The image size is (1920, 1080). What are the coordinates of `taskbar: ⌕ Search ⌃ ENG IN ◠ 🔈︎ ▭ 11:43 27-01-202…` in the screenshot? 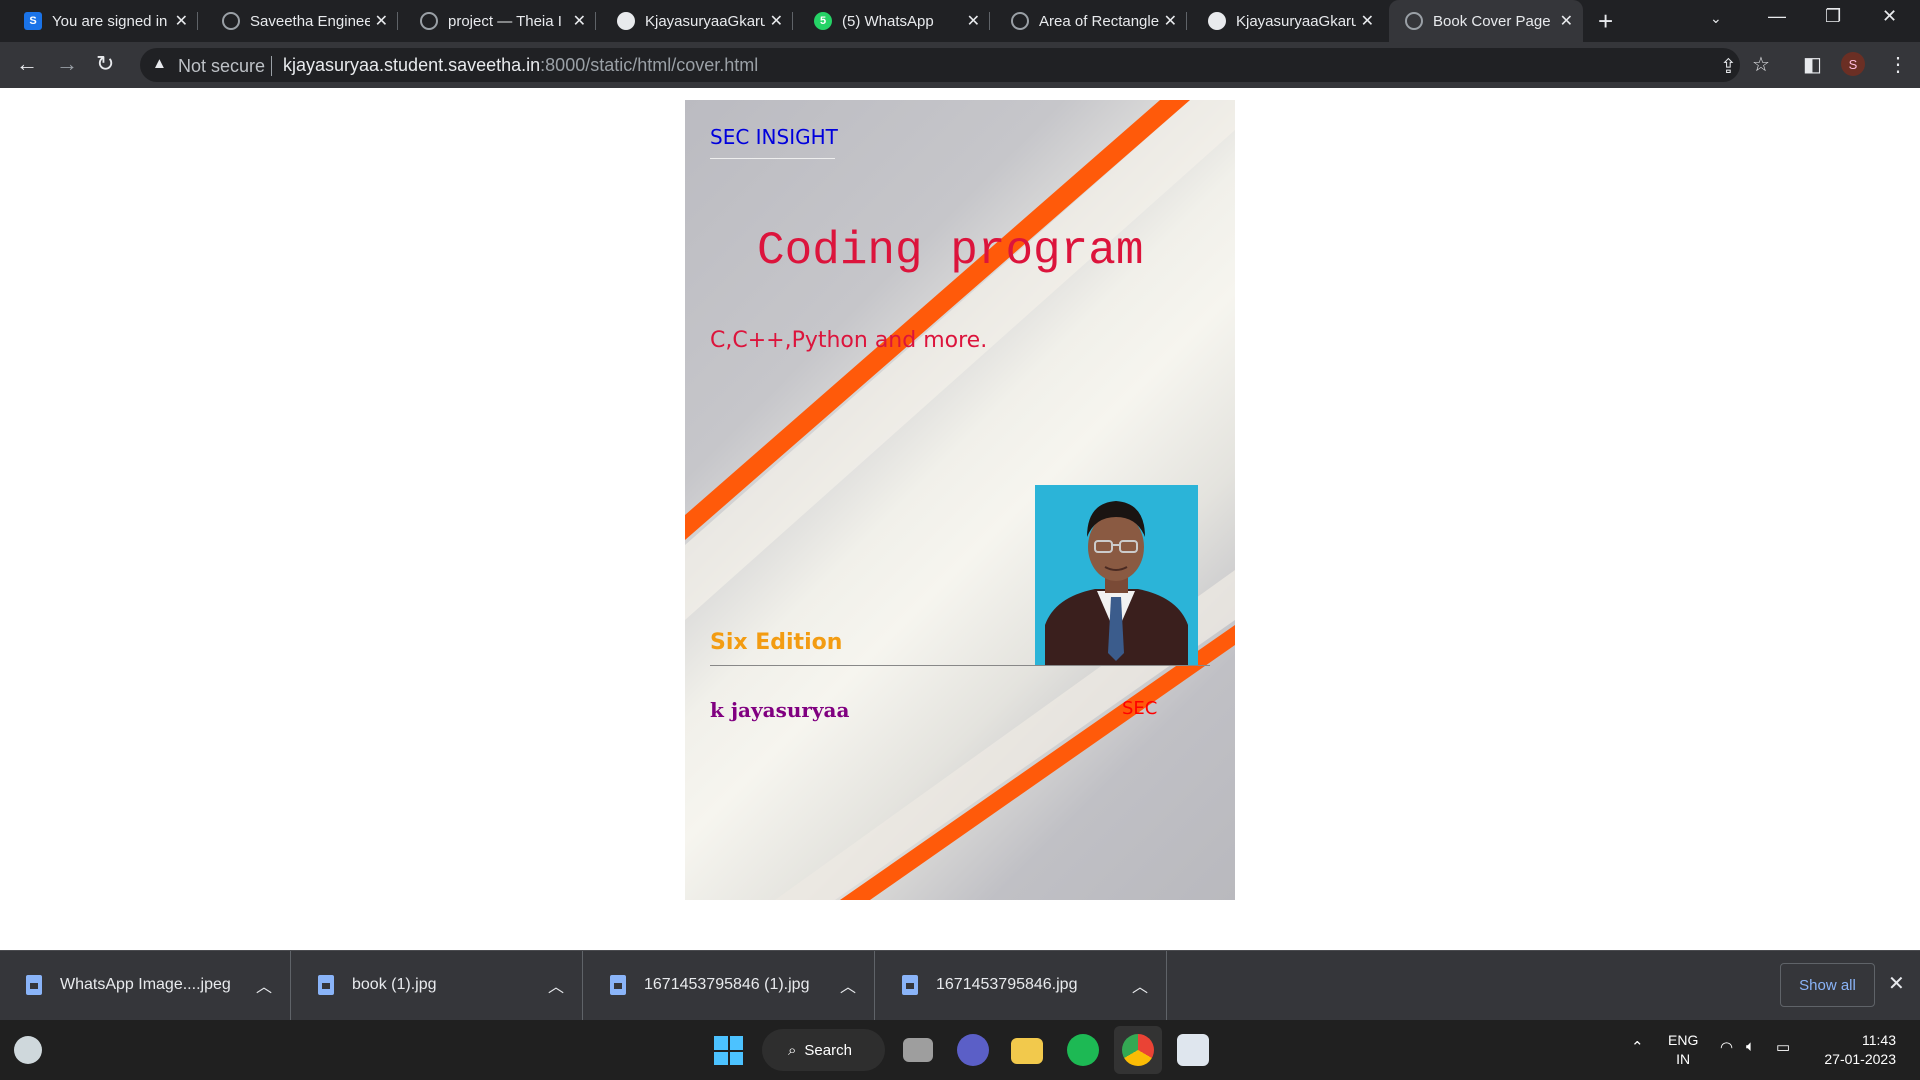 It's located at (960, 1050).